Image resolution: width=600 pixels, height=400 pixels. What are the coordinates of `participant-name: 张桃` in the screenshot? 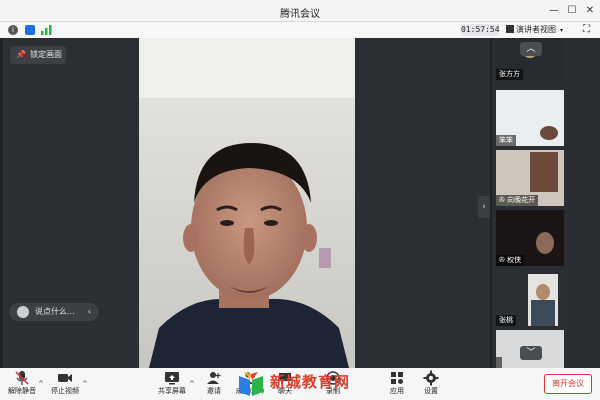 It's located at (506, 320).